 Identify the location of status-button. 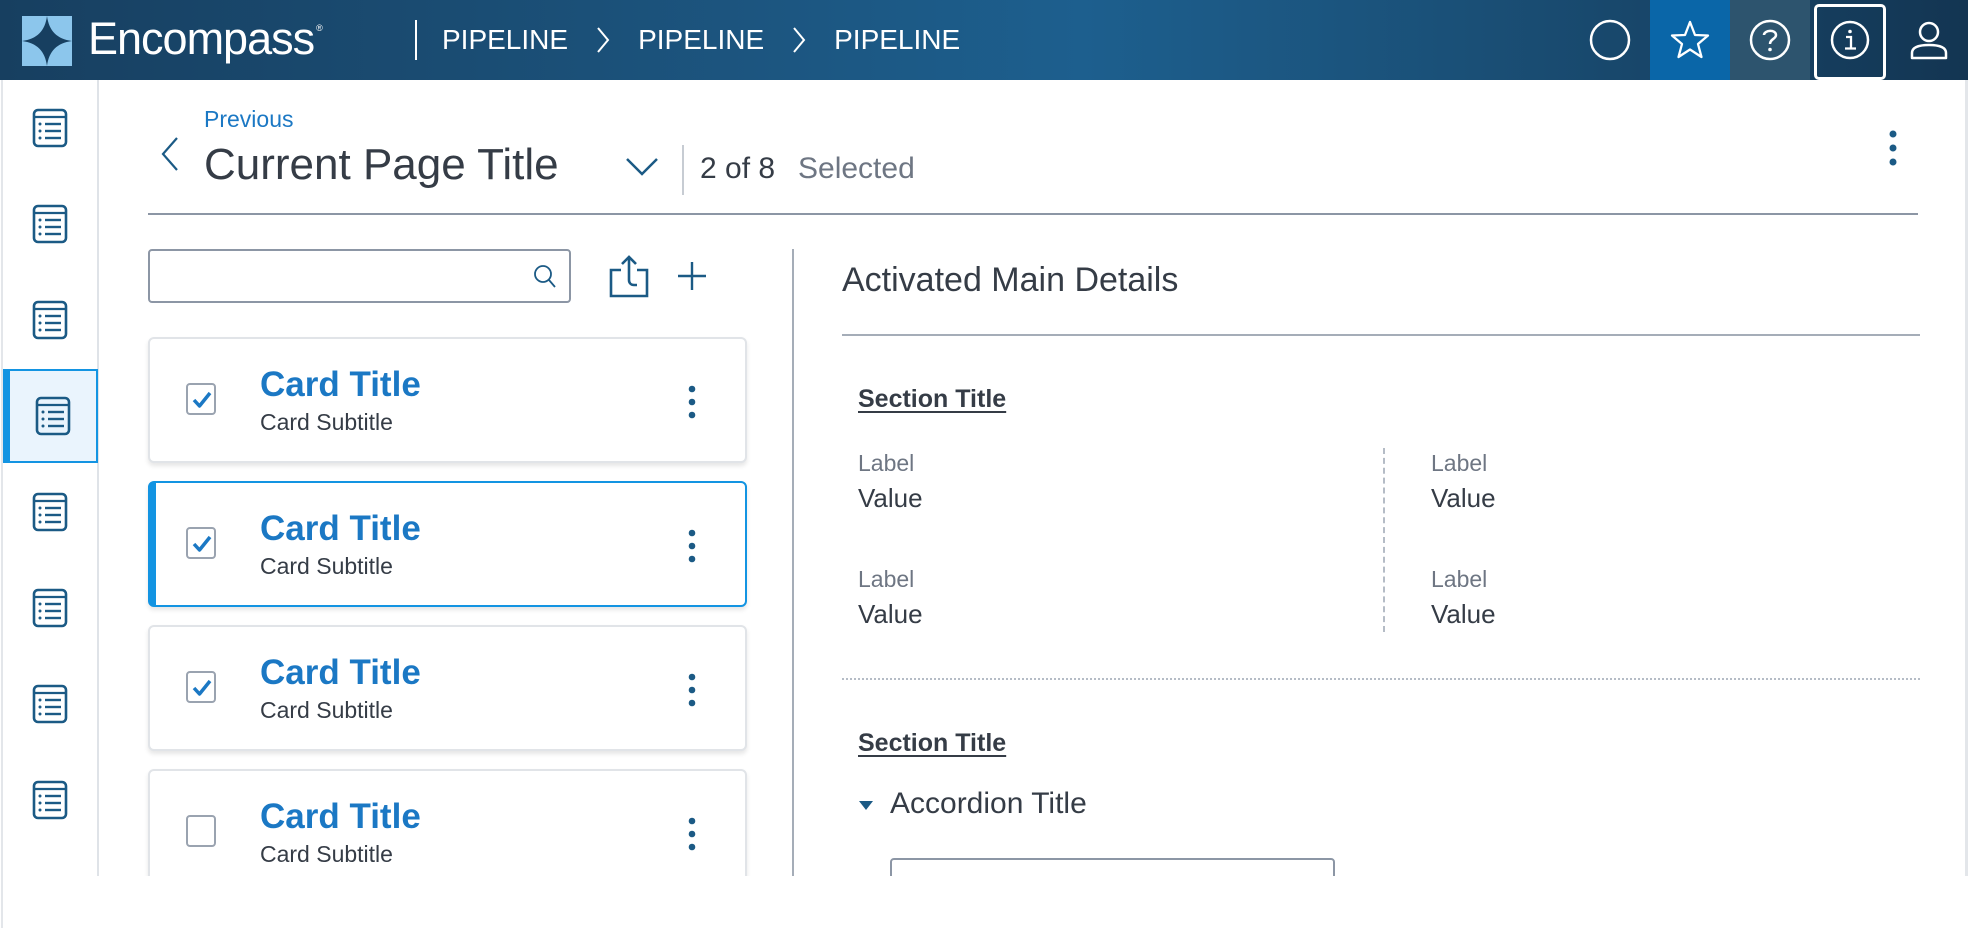
(1610, 40).